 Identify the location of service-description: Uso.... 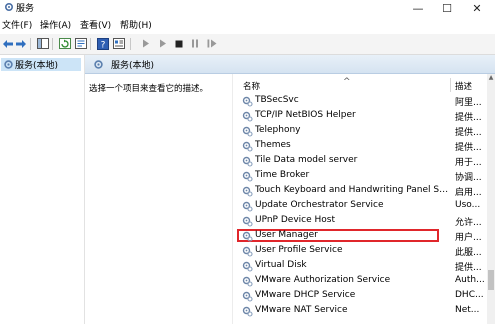
(468, 205).